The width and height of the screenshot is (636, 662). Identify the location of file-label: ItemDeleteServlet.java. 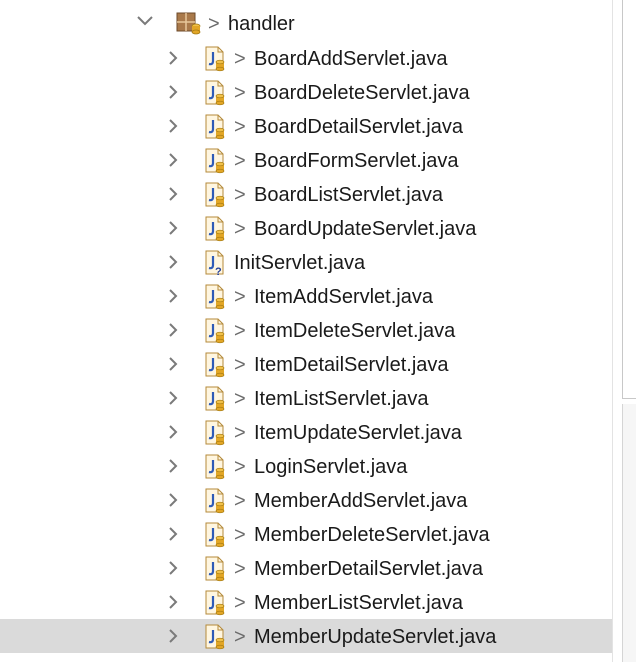
(355, 331).